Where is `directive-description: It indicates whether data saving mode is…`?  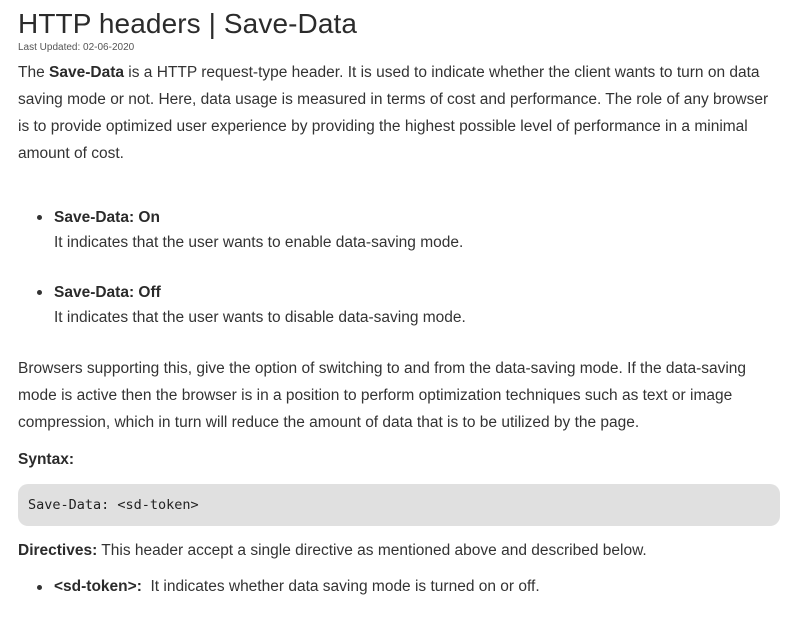 directive-description: It indicates whether data saving mode is… is located at coordinates (340, 586).